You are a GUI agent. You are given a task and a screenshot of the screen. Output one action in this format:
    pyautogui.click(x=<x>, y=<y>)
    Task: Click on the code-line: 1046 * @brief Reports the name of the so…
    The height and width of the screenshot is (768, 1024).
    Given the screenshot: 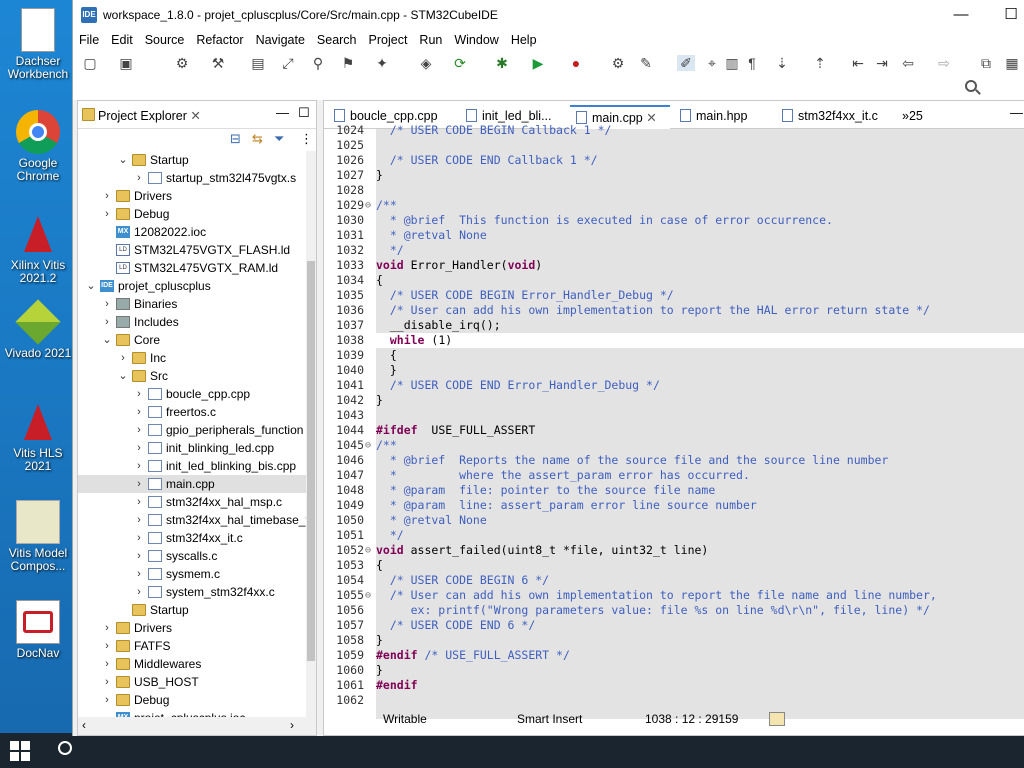 What is the action you would take?
    pyautogui.click(x=674, y=460)
    